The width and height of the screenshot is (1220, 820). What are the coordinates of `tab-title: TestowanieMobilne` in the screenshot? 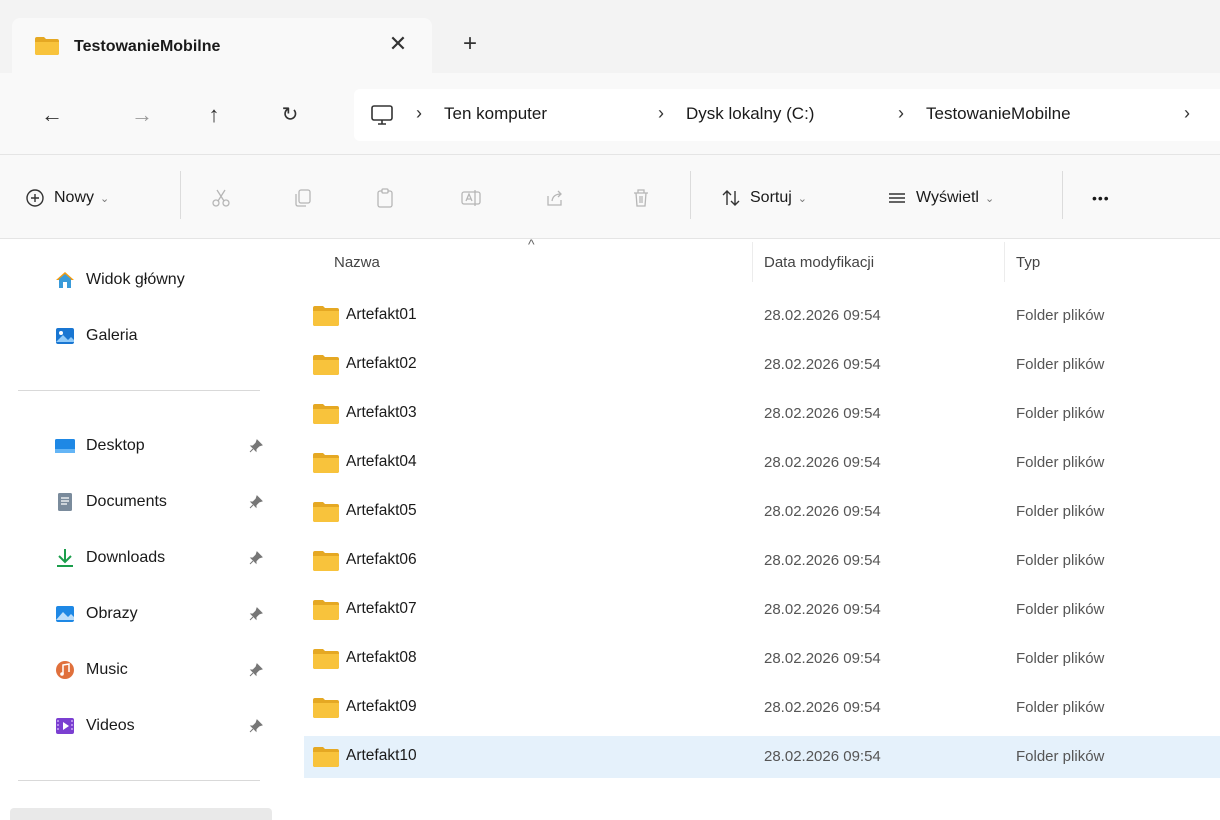 It's located at (147, 46).